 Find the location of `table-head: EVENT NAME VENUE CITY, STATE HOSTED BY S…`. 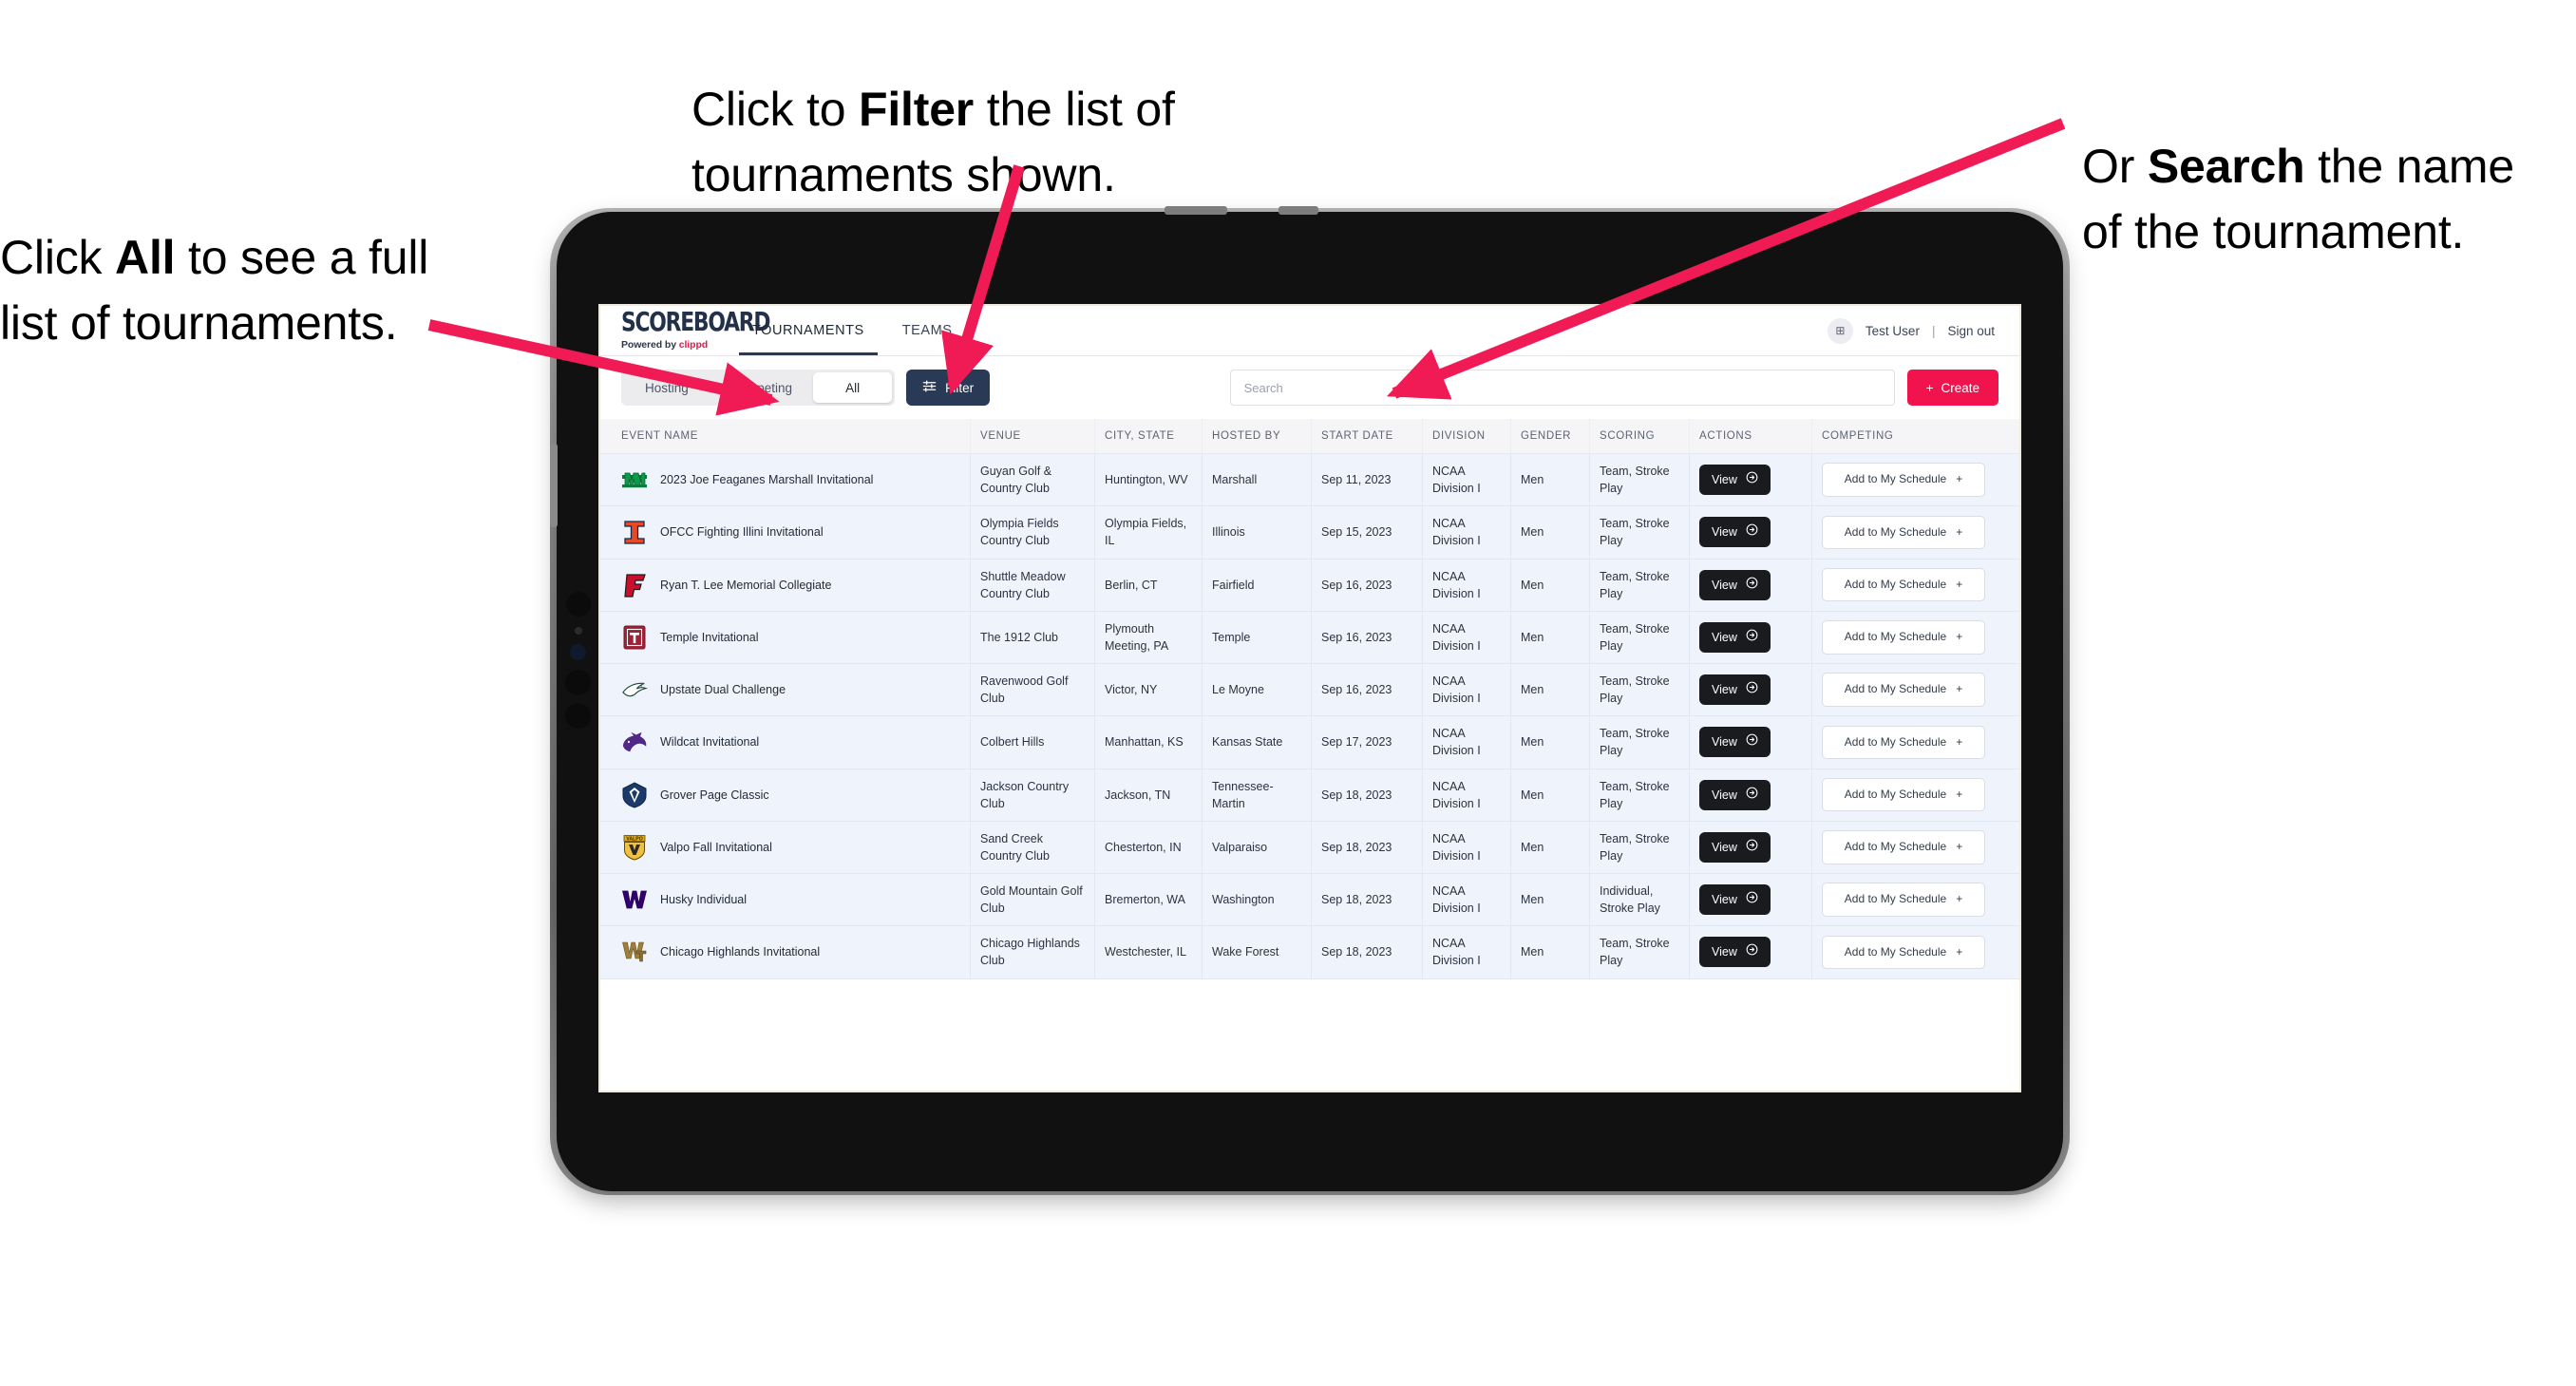

table-head: EVENT NAME VENUE CITY, STATE HOSTED BY S… is located at coordinates (1309, 436).